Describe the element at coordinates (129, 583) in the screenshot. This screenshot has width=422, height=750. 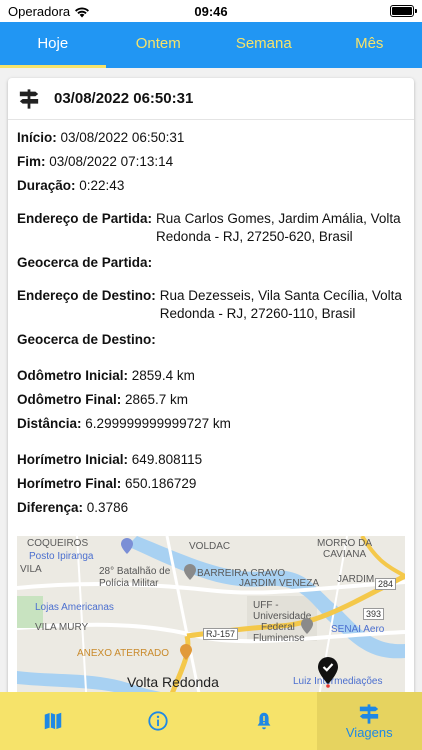
I see `map-poi-batalhao-2: Polícia Militar` at that location.